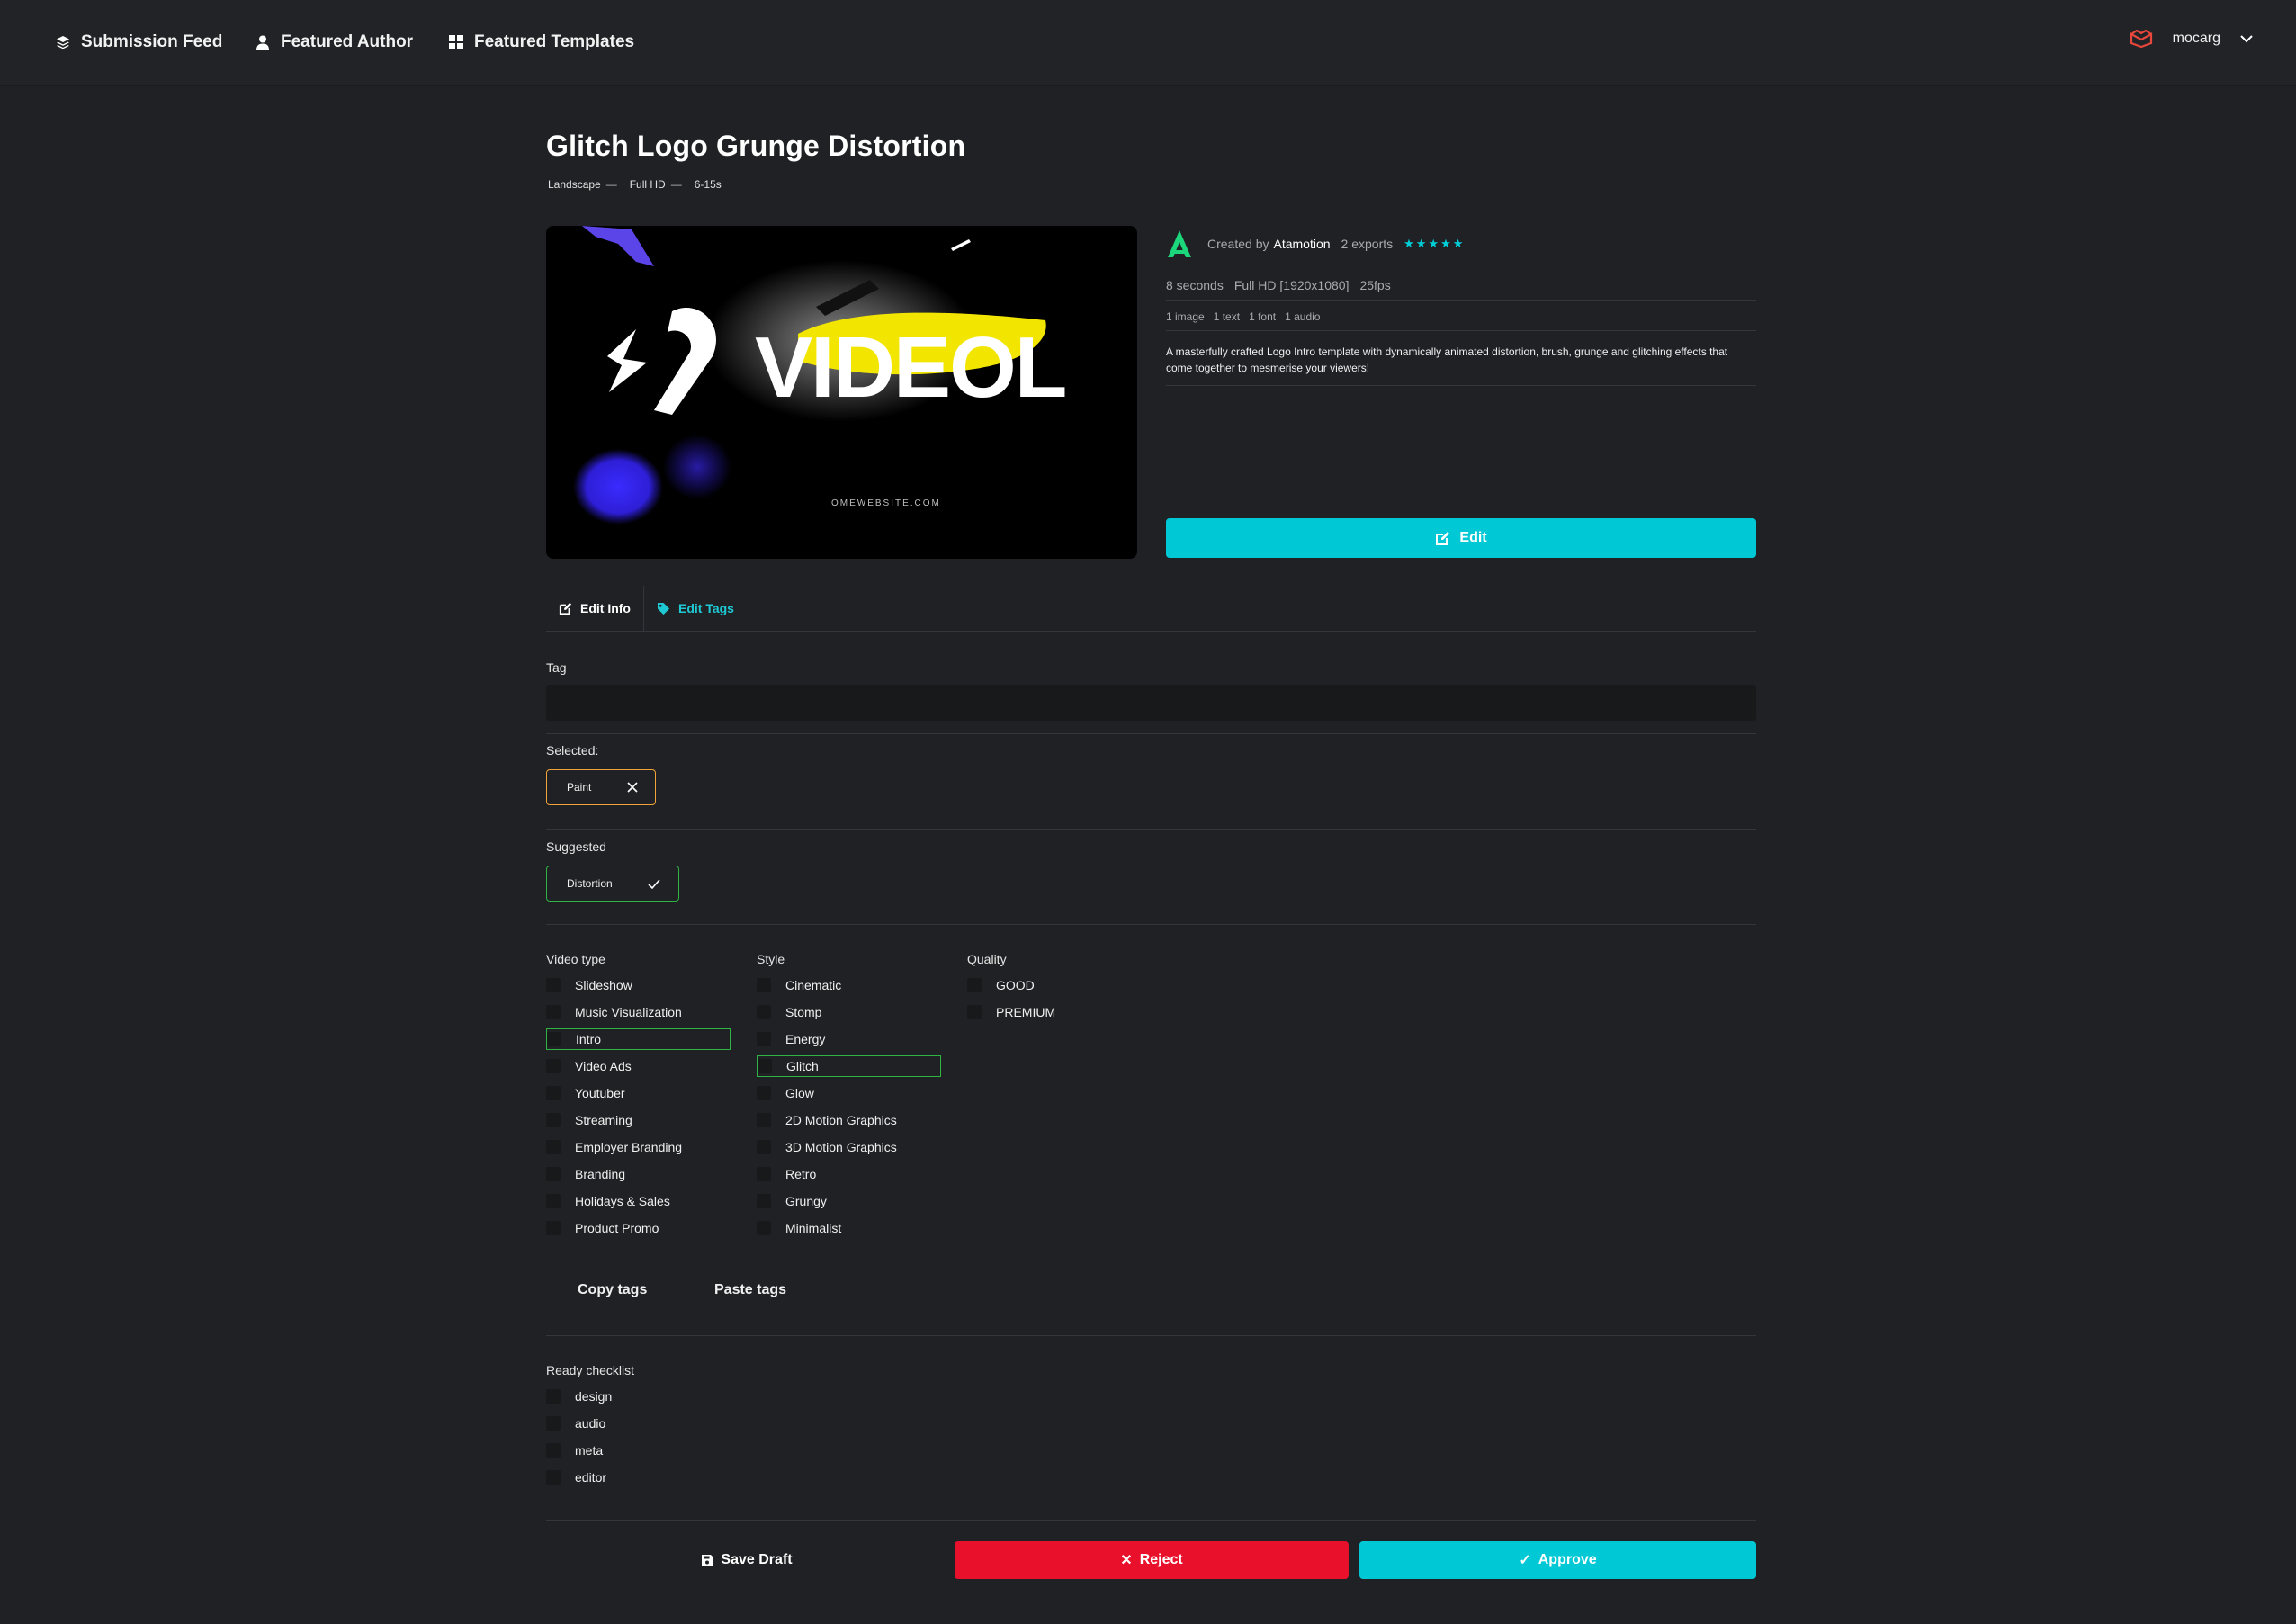 The width and height of the screenshot is (2296, 1624). What do you see at coordinates (654, 883) in the screenshot?
I see `accept-tag-button` at bounding box center [654, 883].